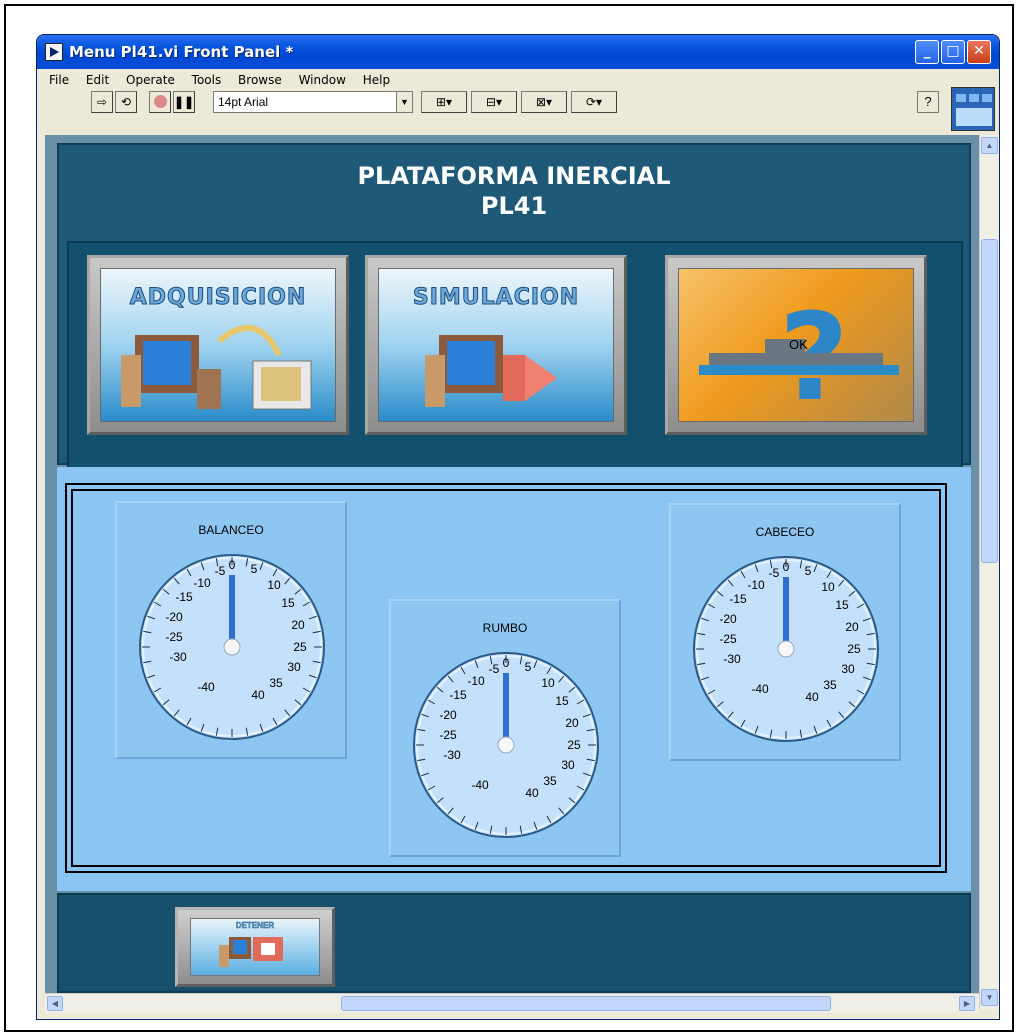 The height and width of the screenshot is (1036, 1018). I want to click on horizontal-scroll-thumb, so click(586, 1003).